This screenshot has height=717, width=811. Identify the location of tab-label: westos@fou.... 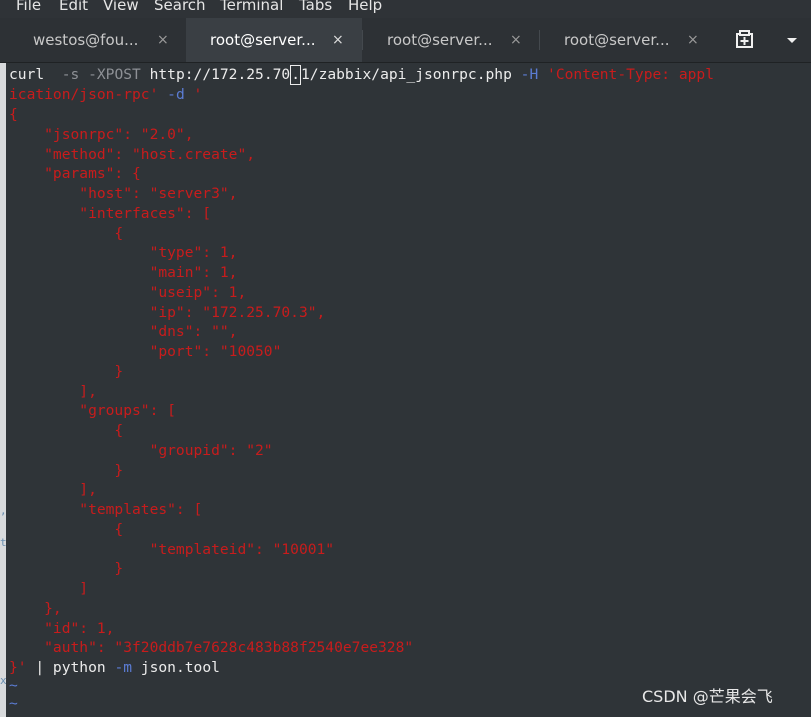
(86, 40).